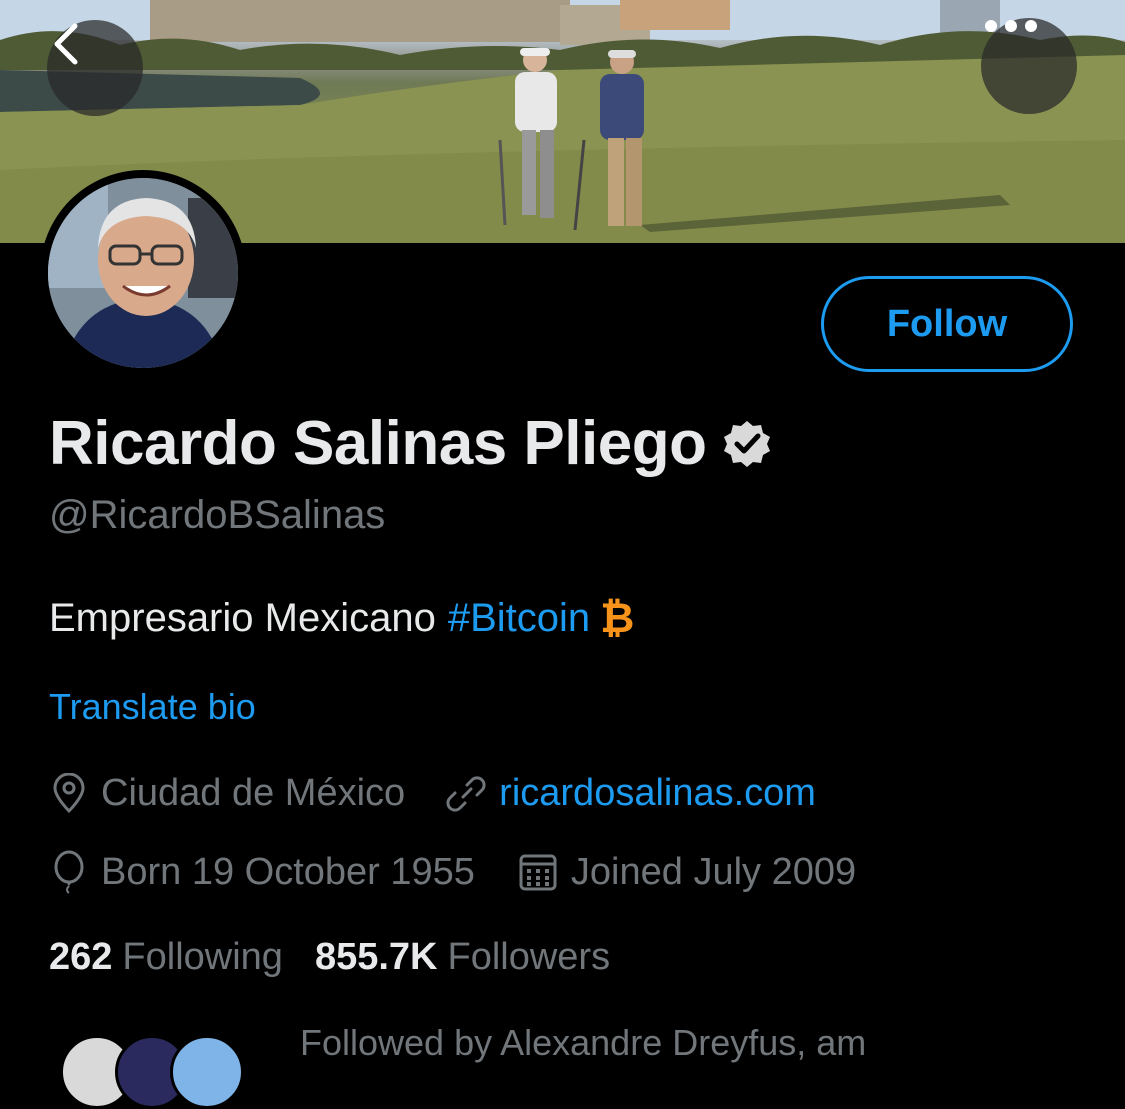  Describe the element at coordinates (519, 618) in the screenshot. I see `bio-hashtag-link: #Bitcoin` at that location.